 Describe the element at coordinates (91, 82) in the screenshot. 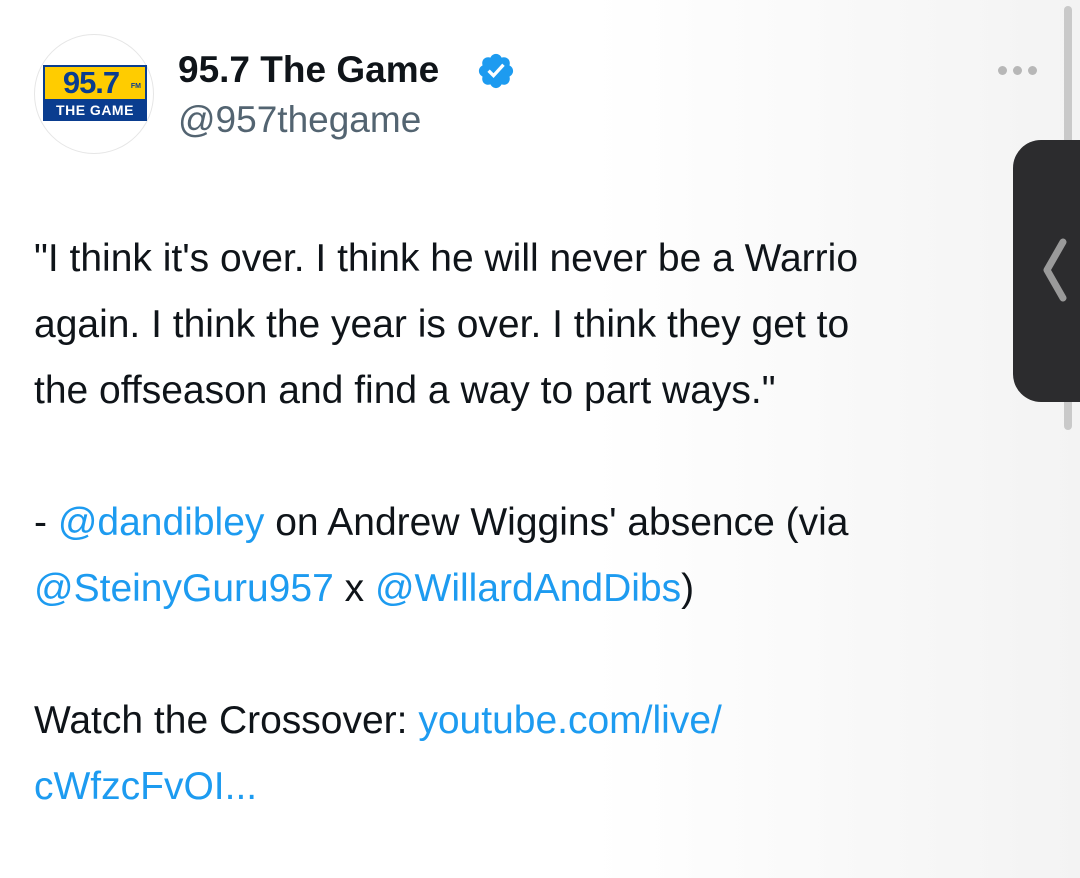

I see `logo-number: 95.7` at that location.